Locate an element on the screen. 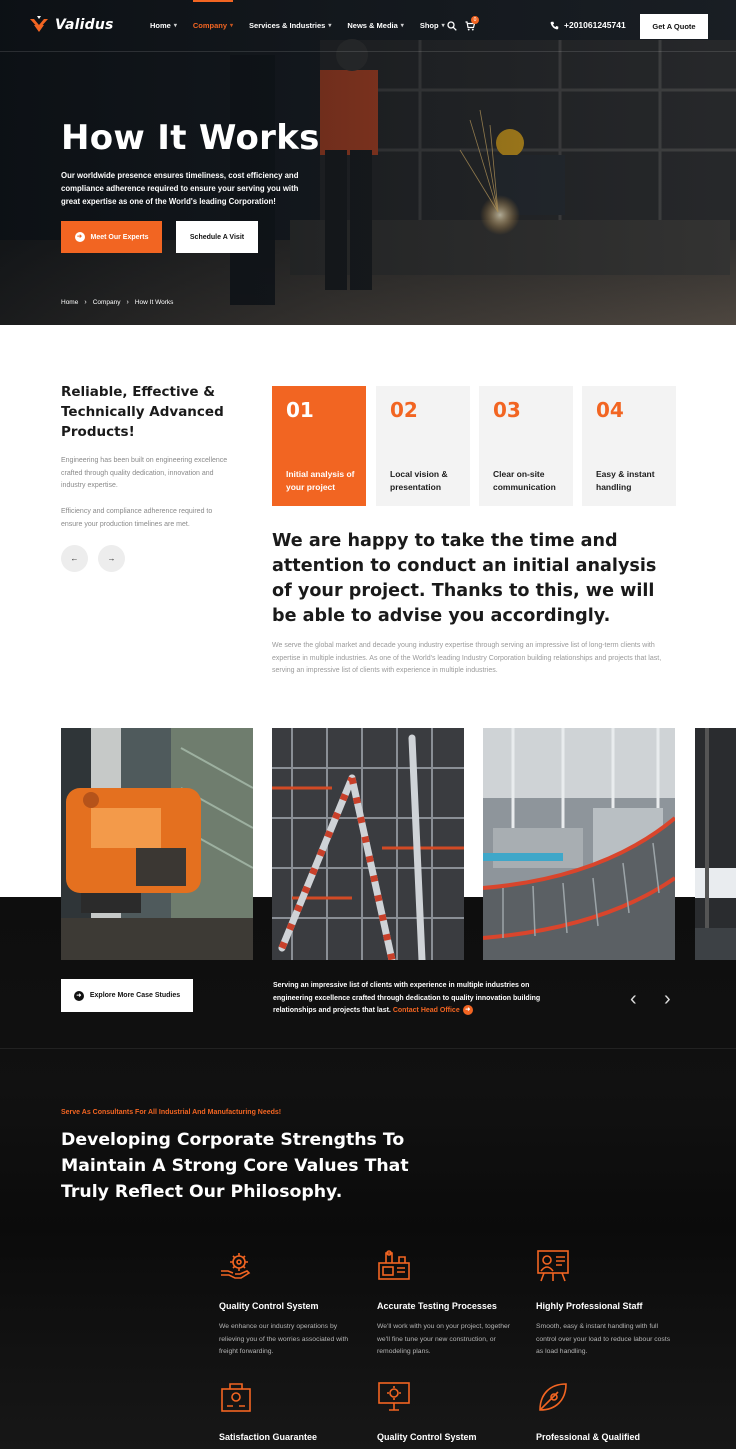 This screenshot has height=1449, width=736. menu-item-services-industries: Services & Industries ▾ is located at coordinates (290, 25).